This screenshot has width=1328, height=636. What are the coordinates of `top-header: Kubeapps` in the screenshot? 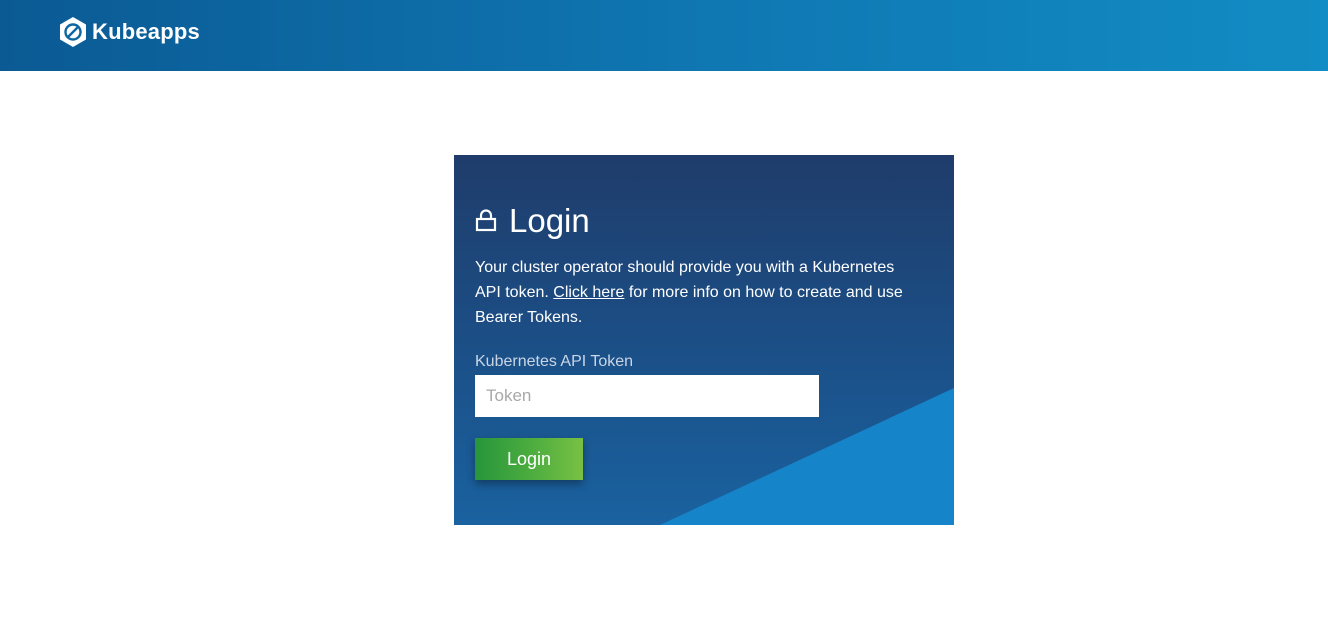 It's located at (664, 35).